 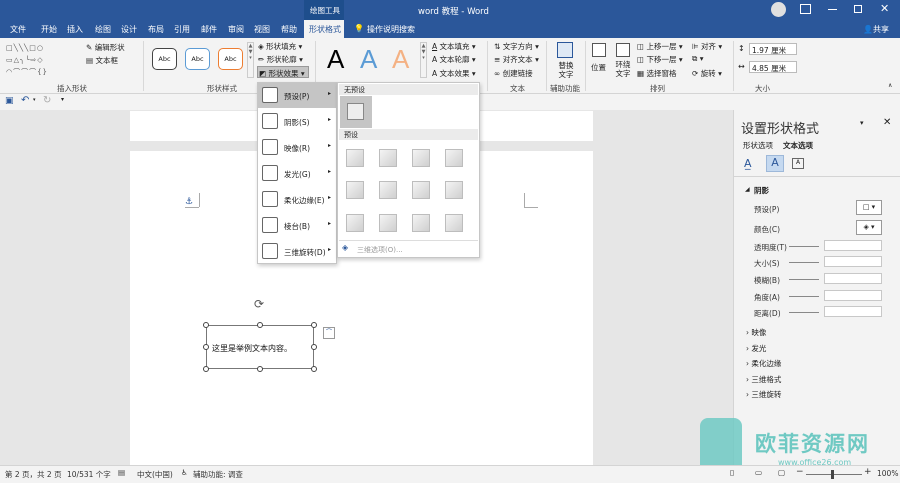 I want to click on blur-field, so click(x=853, y=278).